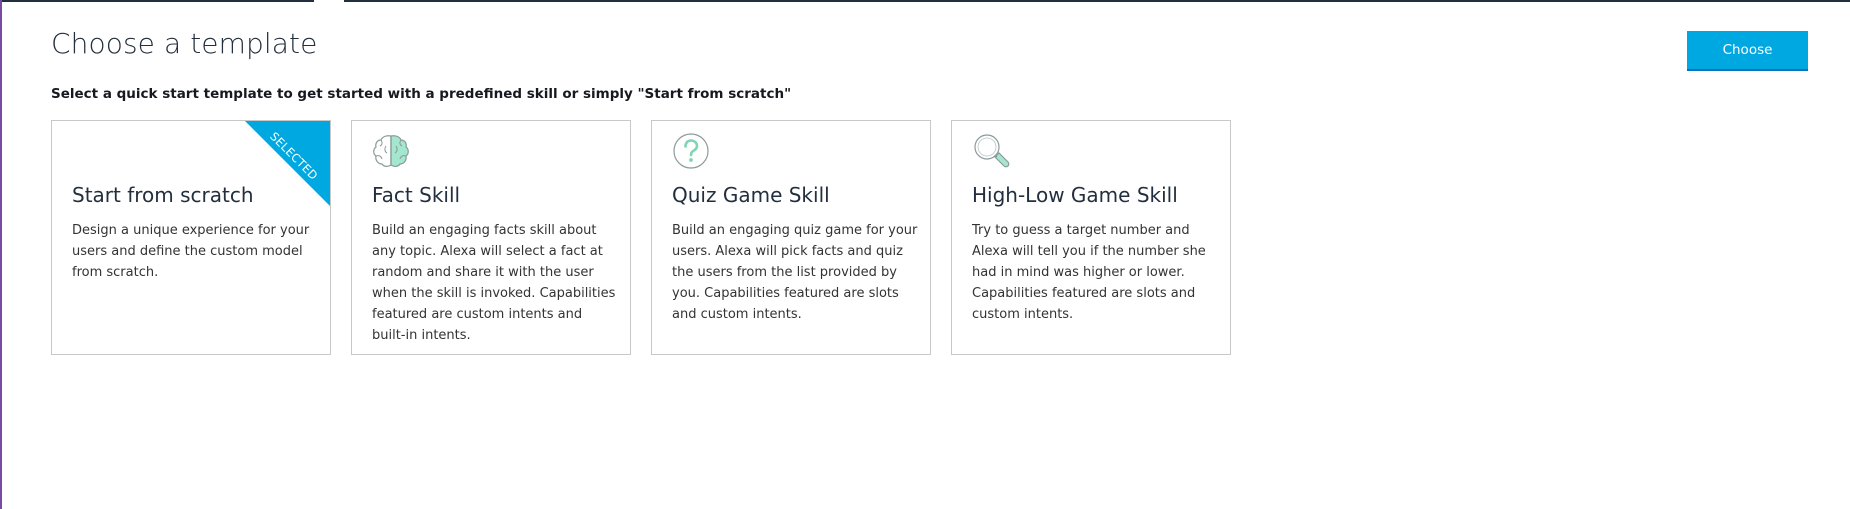  What do you see at coordinates (184, 43) in the screenshot?
I see `page-title: Choose a template` at bounding box center [184, 43].